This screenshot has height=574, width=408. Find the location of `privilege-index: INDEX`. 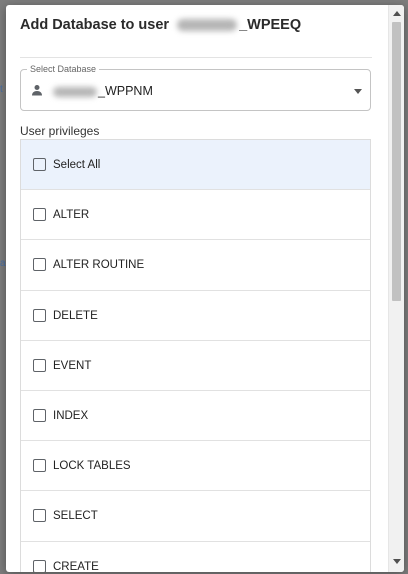

privilege-index: INDEX is located at coordinates (195, 416).